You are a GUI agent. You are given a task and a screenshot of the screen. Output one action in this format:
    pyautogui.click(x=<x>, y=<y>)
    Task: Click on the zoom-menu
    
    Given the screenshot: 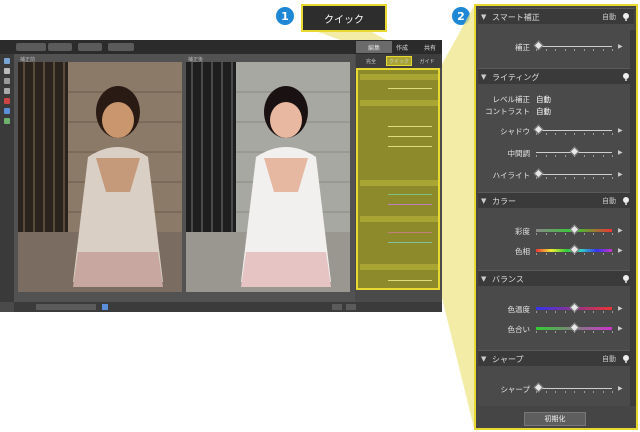 What is the action you would take?
    pyautogui.click(x=351, y=307)
    